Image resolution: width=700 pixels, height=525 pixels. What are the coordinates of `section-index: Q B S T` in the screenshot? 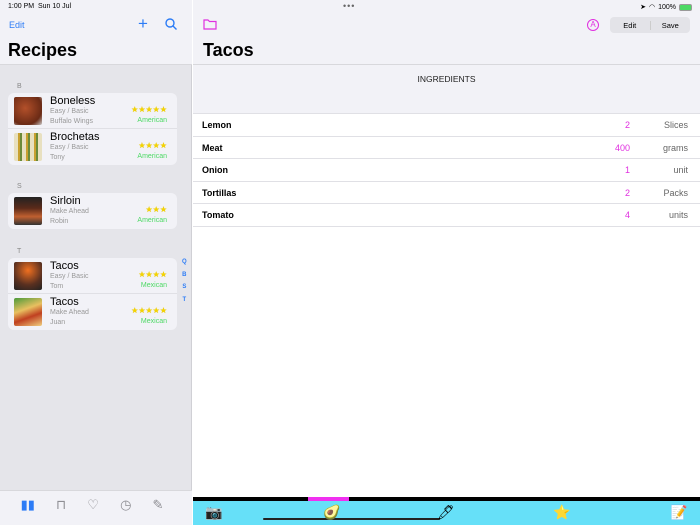 It's located at (184, 281).